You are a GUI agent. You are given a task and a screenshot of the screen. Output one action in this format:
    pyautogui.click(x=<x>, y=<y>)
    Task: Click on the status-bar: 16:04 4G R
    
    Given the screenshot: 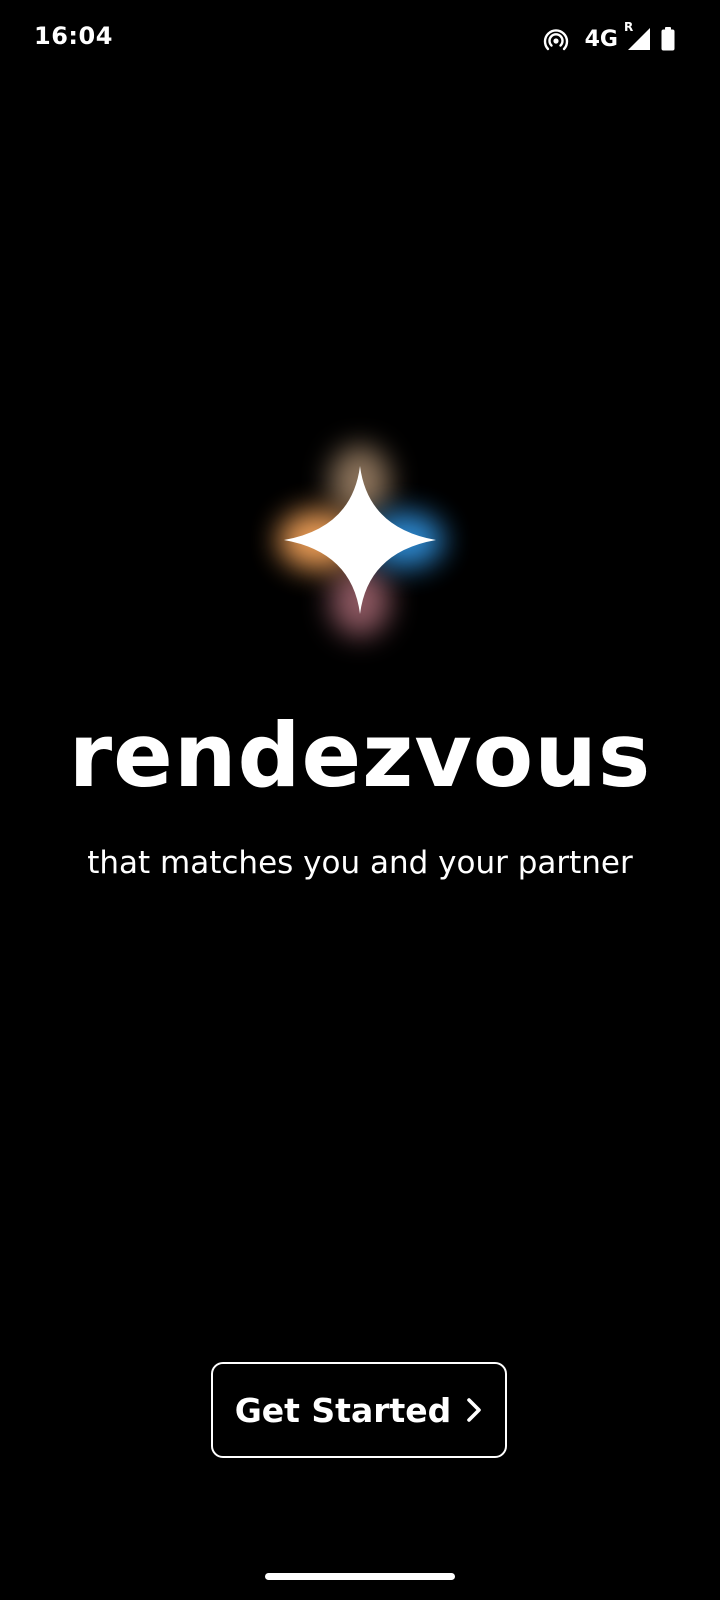 What is the action you would take?
    pyautogui.click(x=360, y=40)
    